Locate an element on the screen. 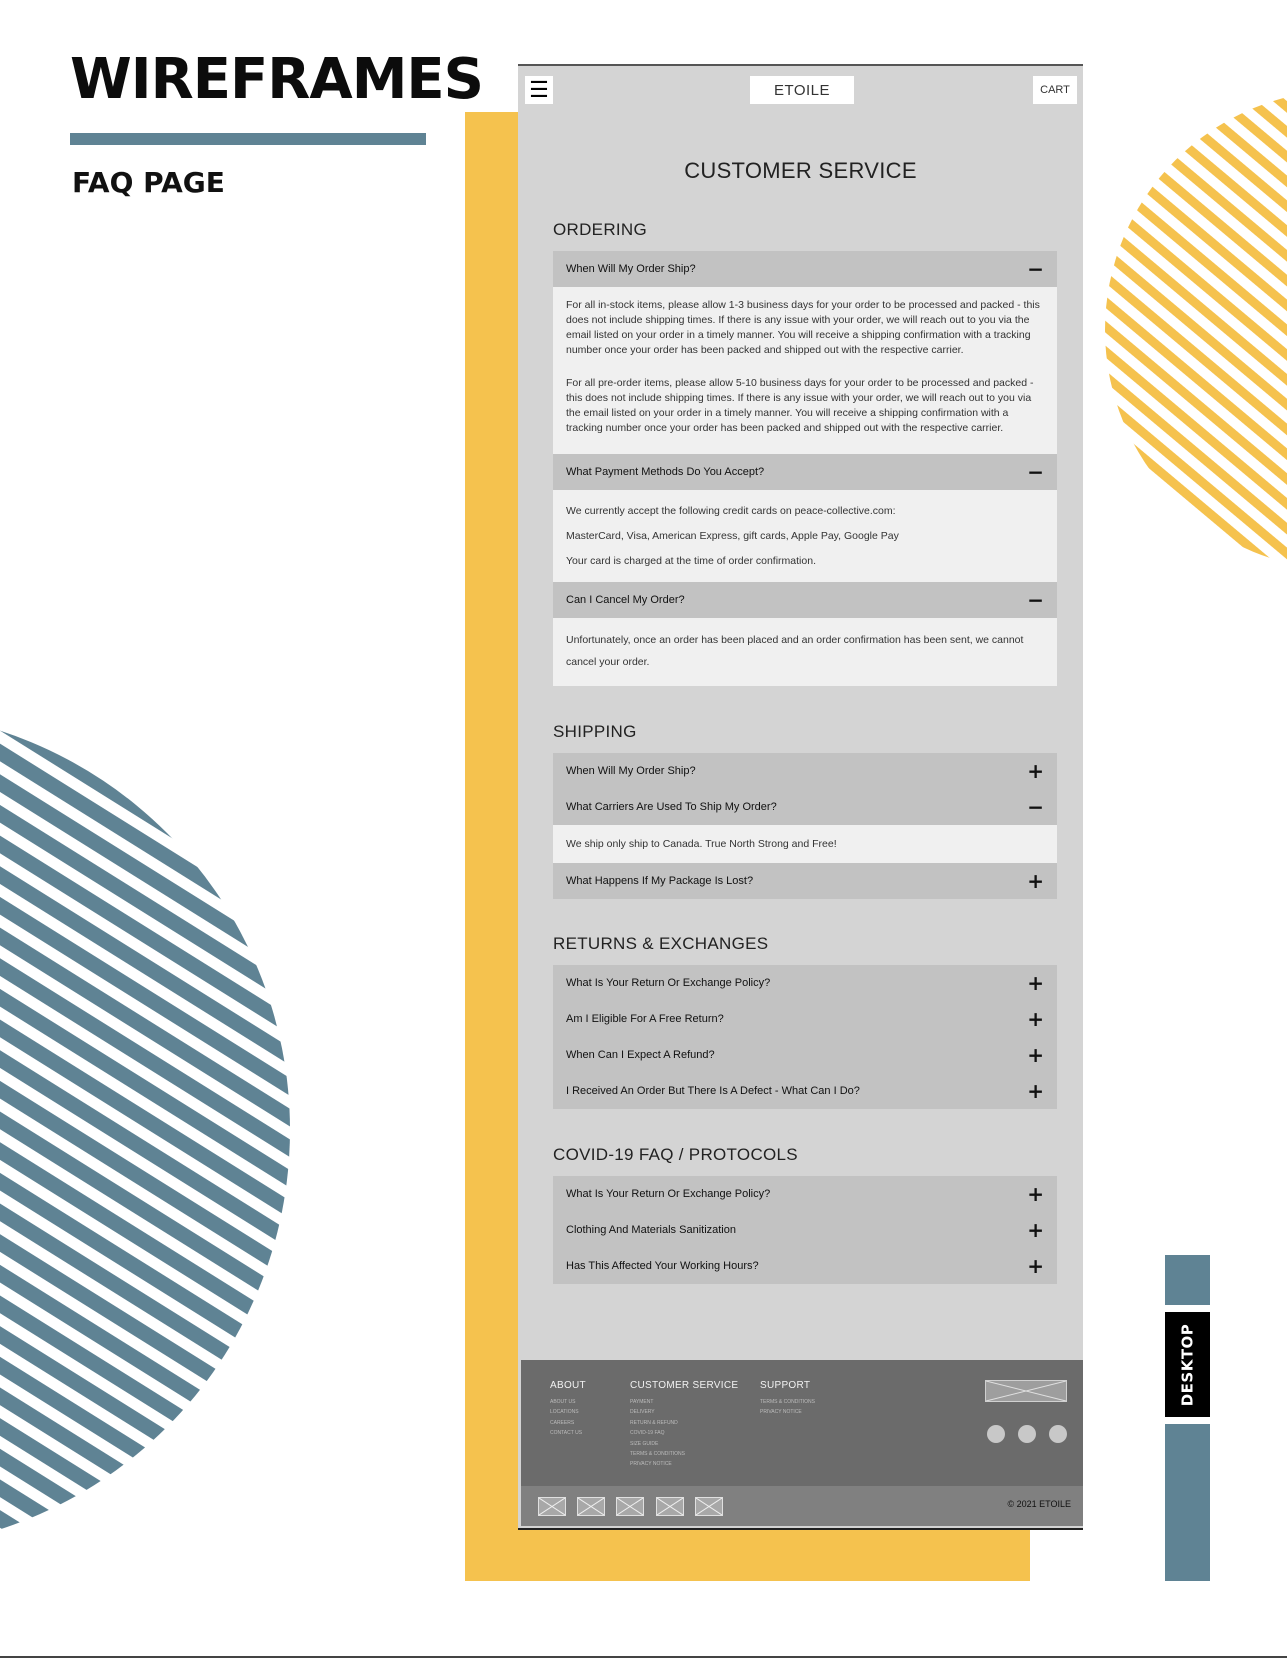 The image size is (1287, 1659). view-tab-desktop: DESKTOP is located at coordinates (1187, 1364).